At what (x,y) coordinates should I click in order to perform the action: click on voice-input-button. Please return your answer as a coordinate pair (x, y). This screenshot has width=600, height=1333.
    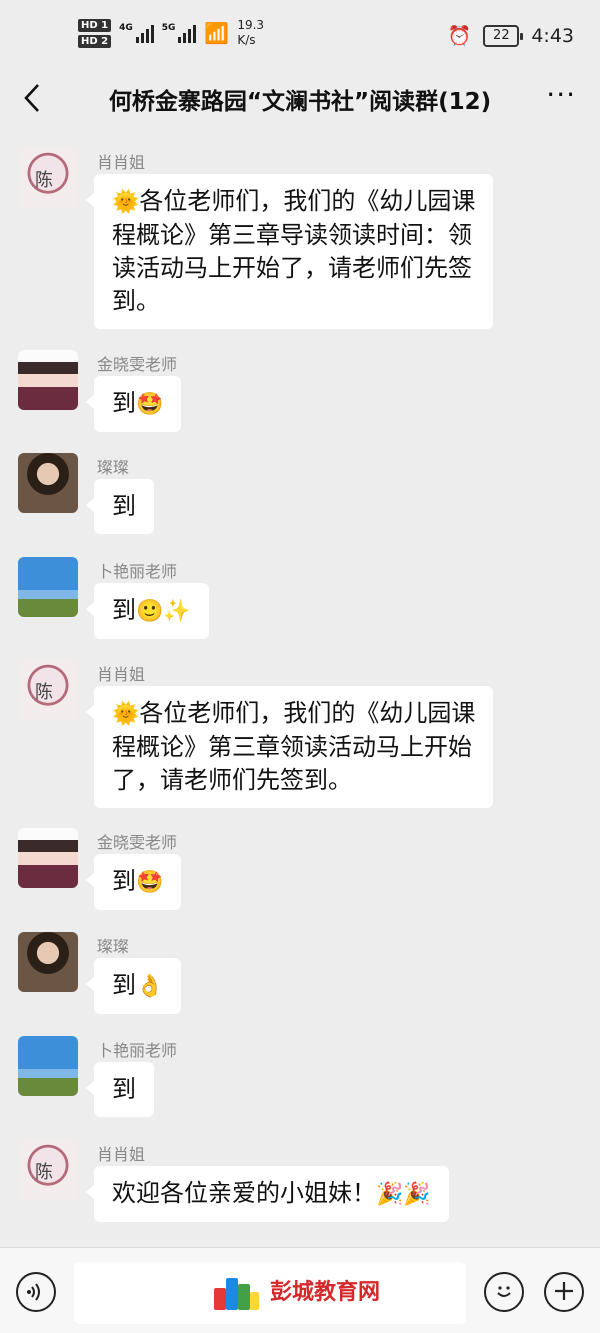
    Looking at the image, I should click on (36, 1292).